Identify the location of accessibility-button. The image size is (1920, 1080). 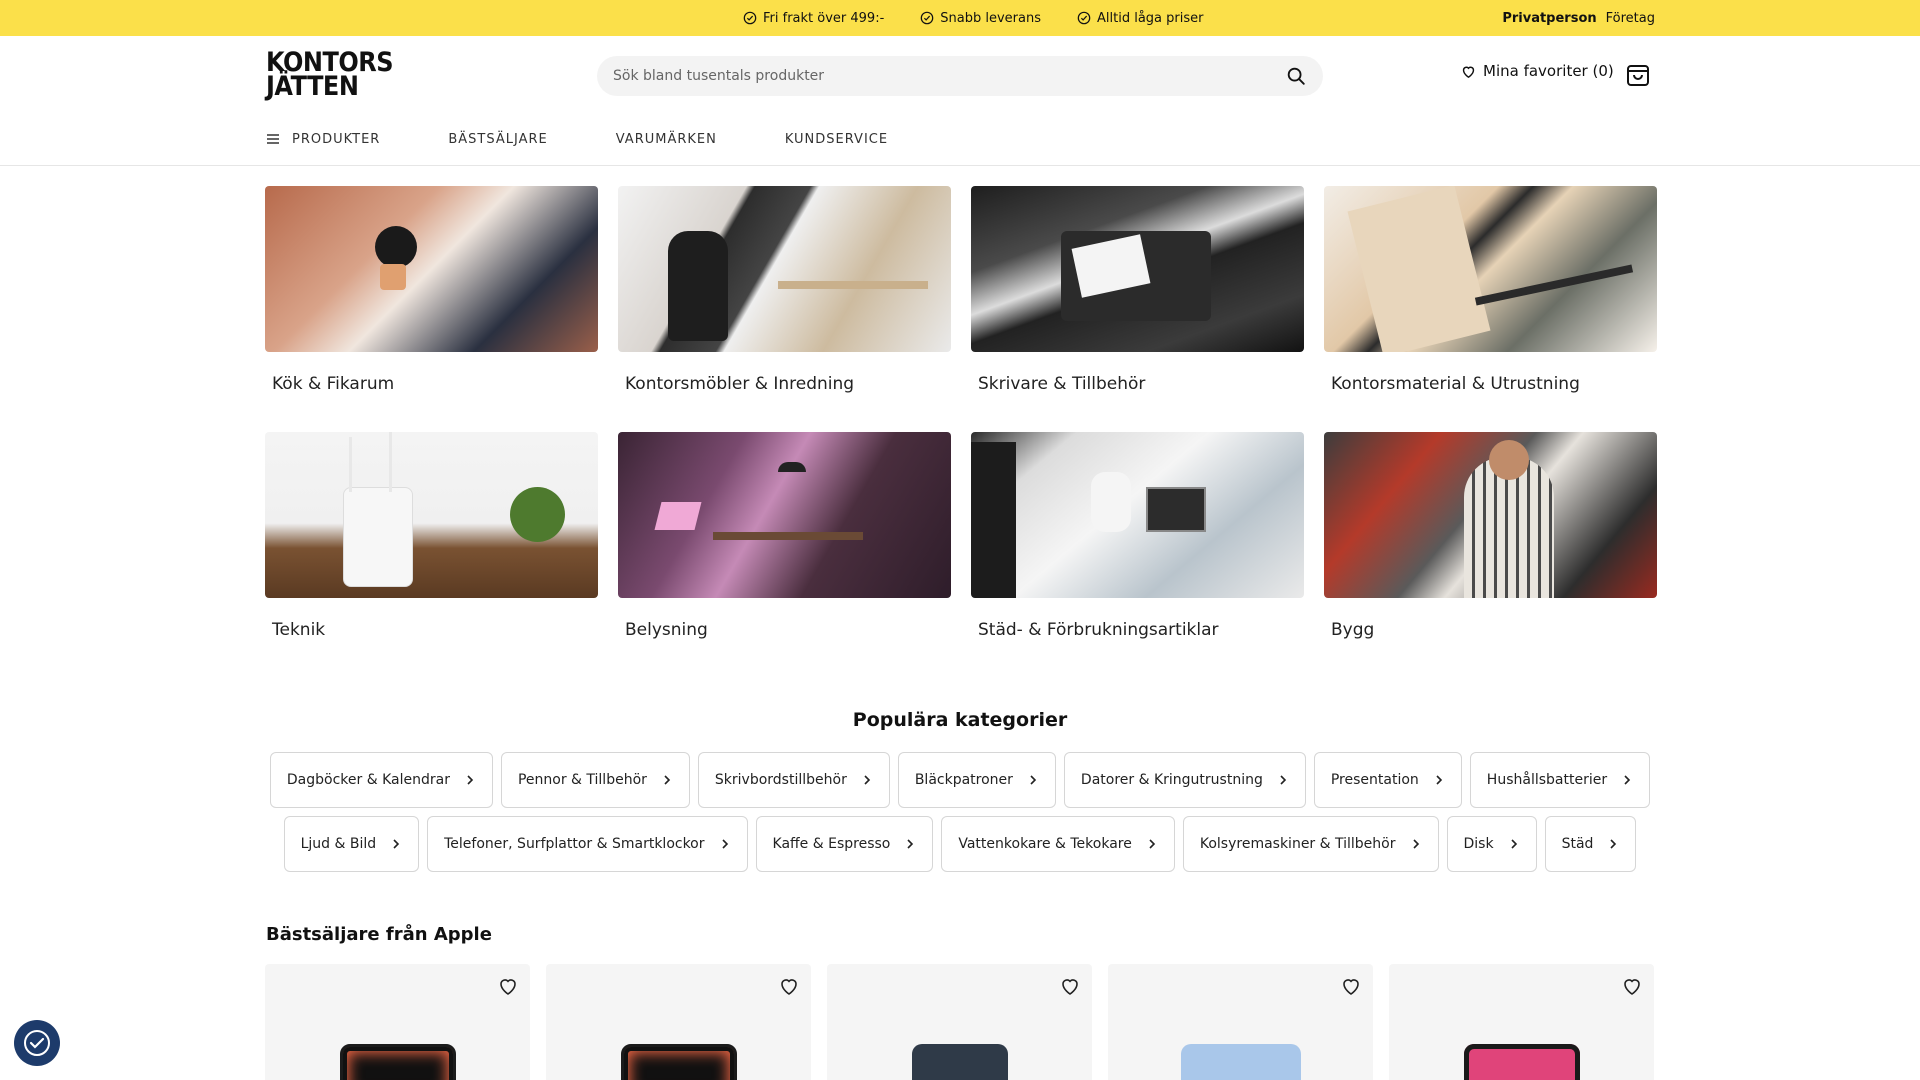
(37, 1043).